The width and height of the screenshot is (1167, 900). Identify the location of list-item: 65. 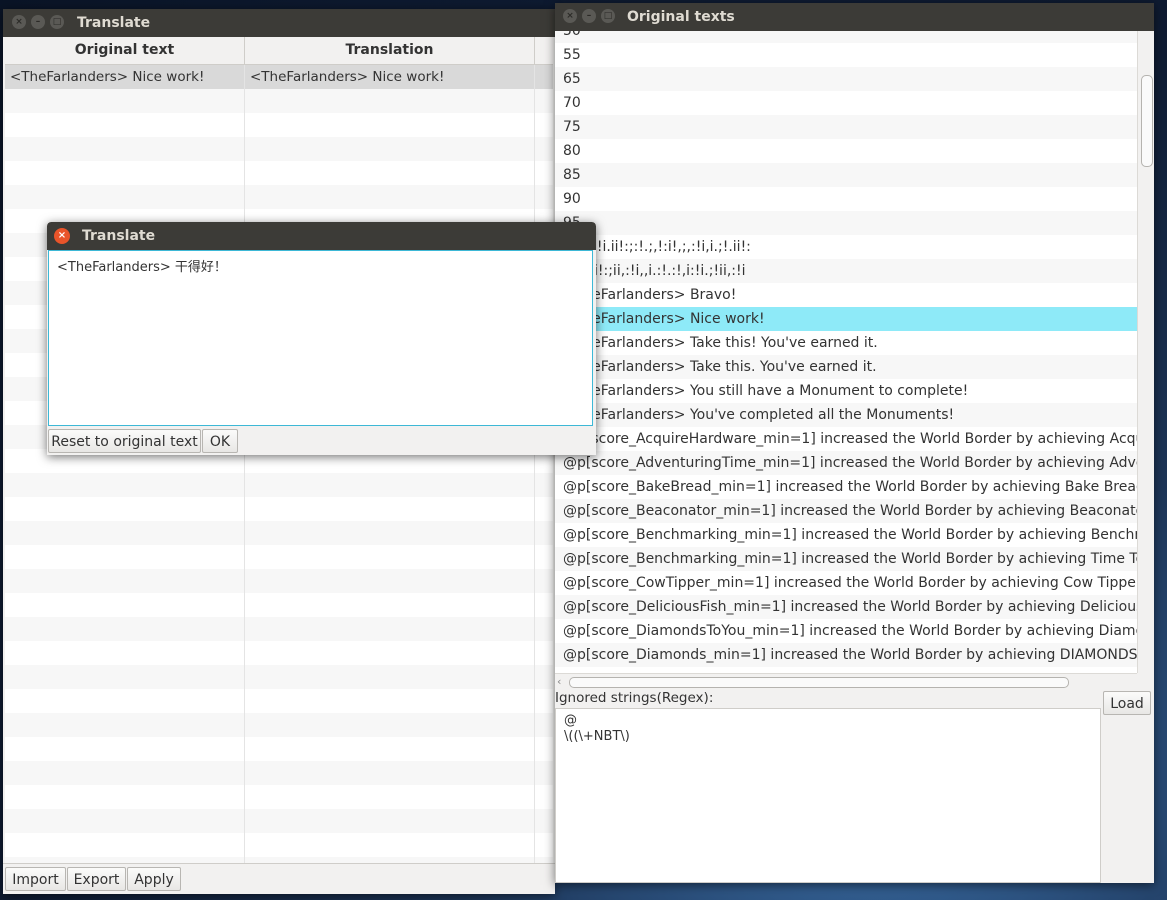
(846, 79).